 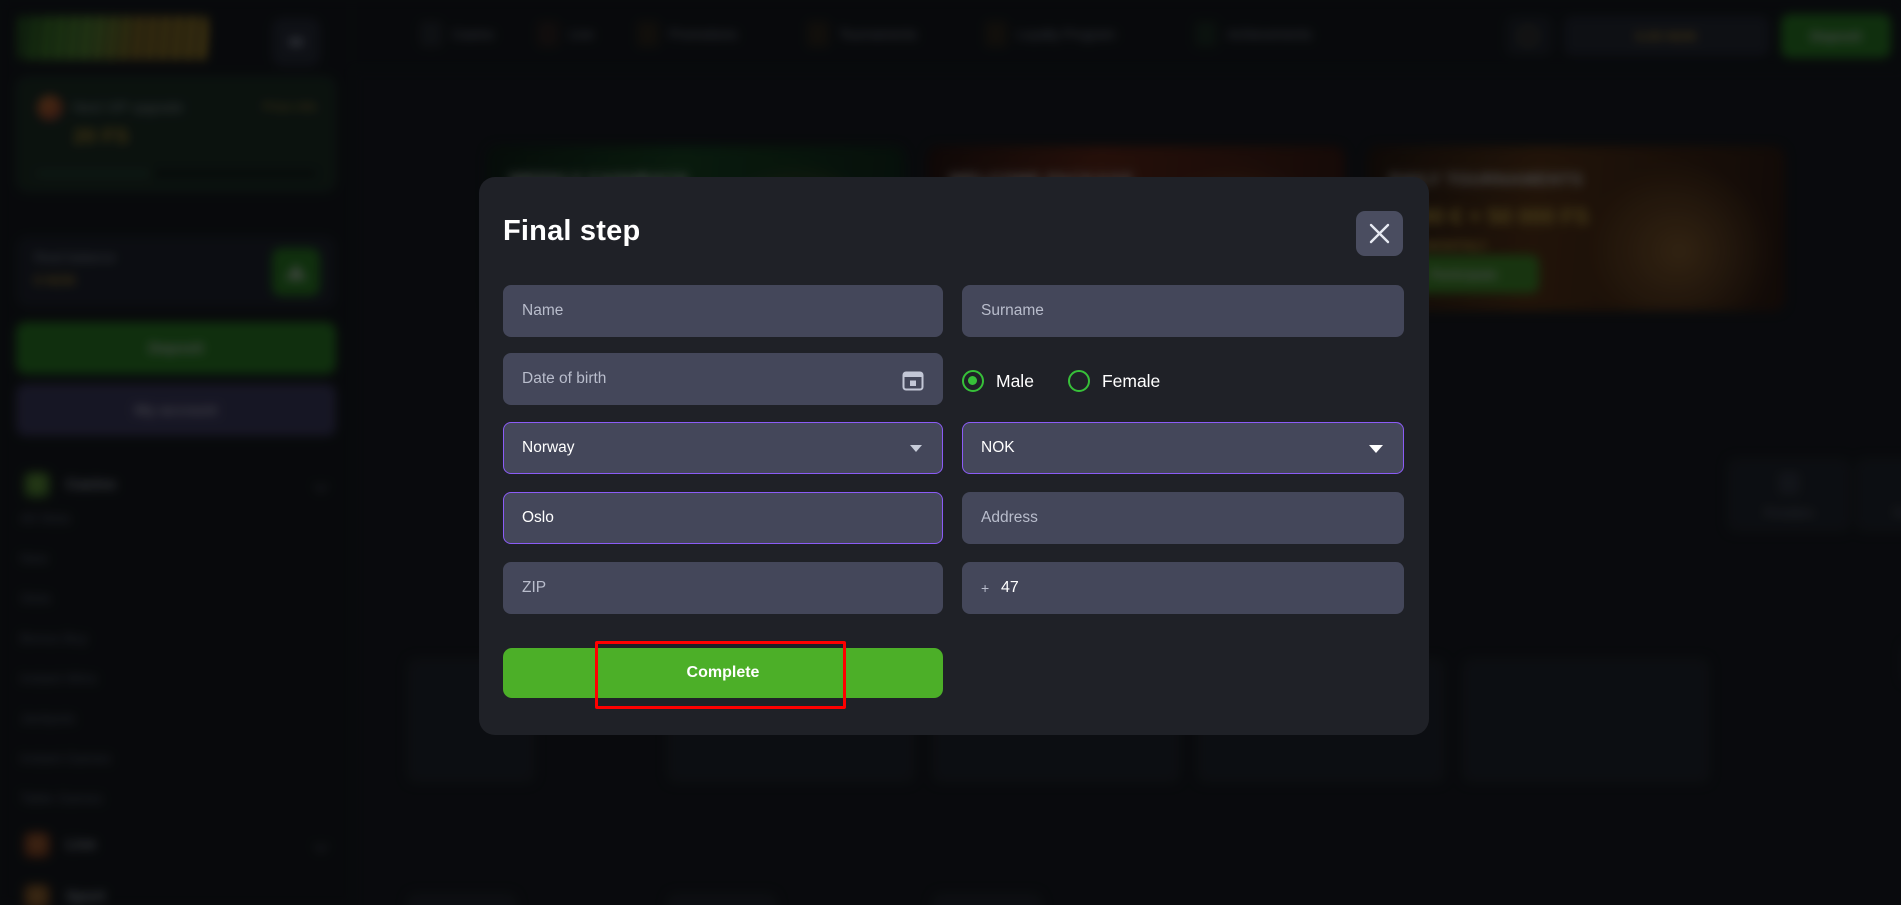 I want to click on address-input-placeholder: Address, so click(x=1009, y=517).